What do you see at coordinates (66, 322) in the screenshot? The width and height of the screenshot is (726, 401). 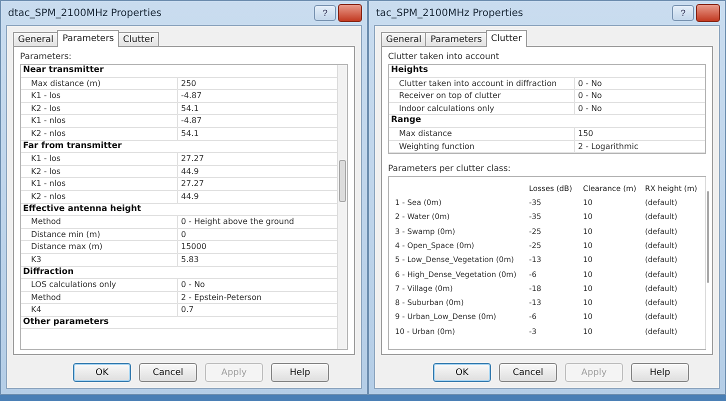 I see `group-heading: Other parameters` at bounding box center [66, 322].